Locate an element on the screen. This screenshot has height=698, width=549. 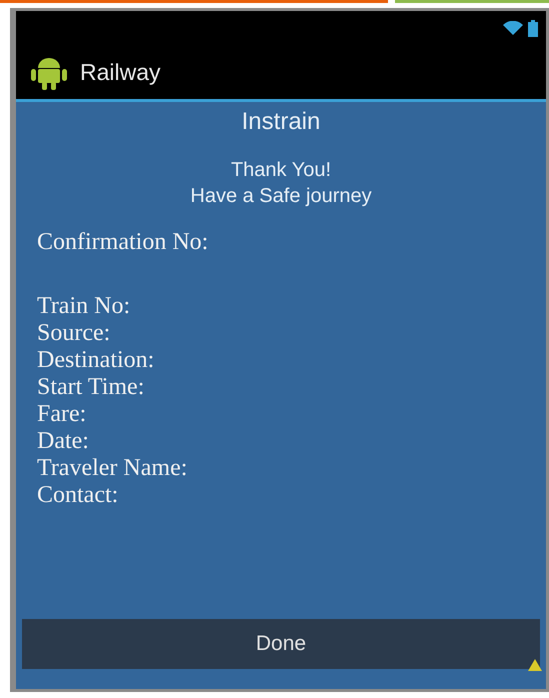
message-text: Have a Safe journey is located at coordinates (281, 196).